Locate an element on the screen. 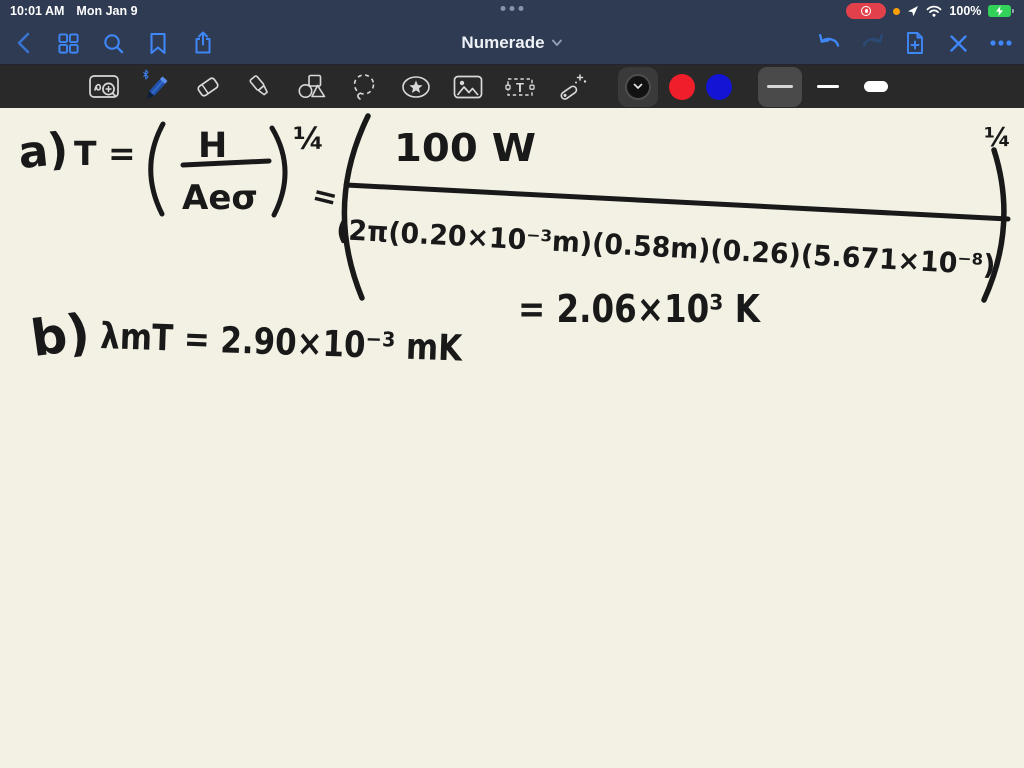 The image size is (1024, 768). share-icon is located at coordinates (203, 42).